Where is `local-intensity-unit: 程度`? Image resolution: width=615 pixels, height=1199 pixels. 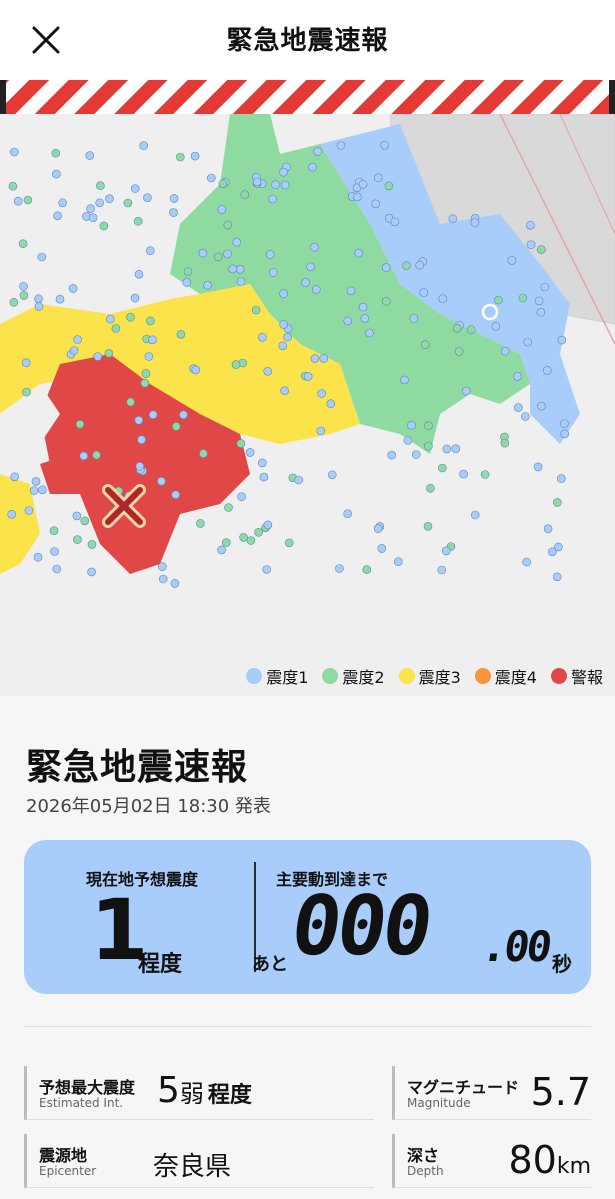
local-intensity-unit: 程度 is located at coordinates (160, 964).